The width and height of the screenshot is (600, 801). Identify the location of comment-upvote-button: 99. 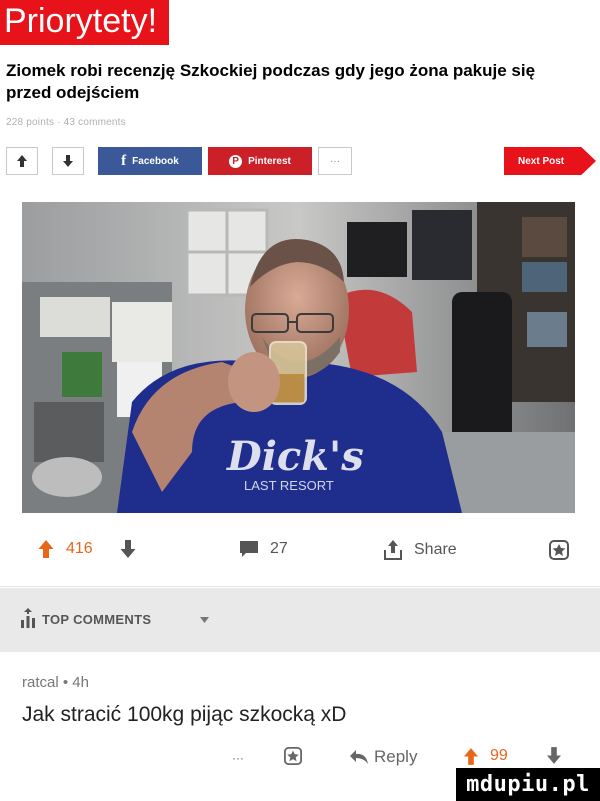
(486, 756).